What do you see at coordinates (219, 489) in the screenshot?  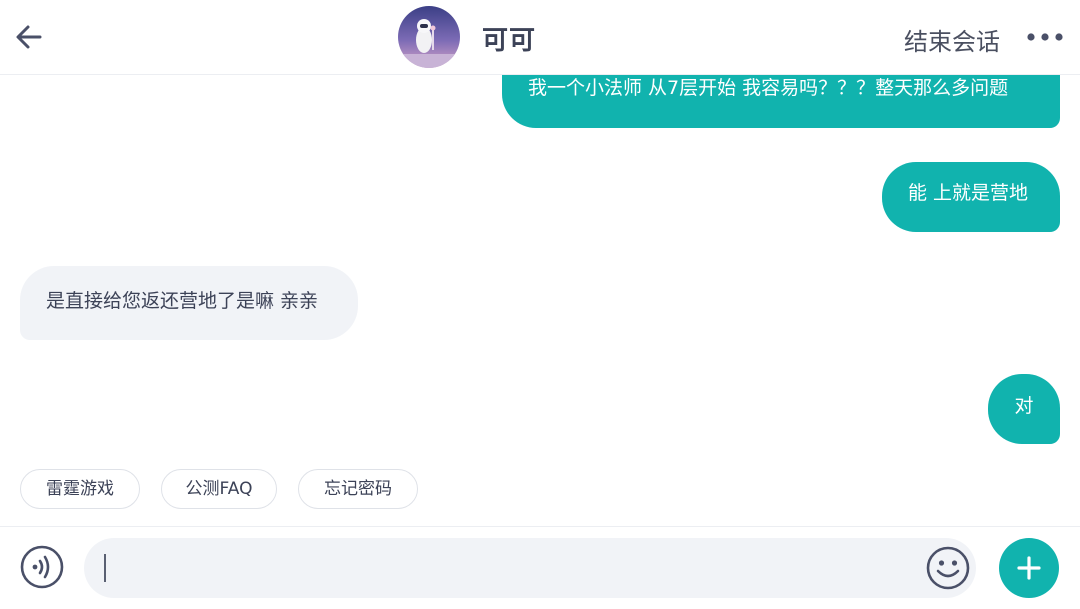 I see `quick-reply-chip: 公测FAQ` at bounding box center [219, 489].